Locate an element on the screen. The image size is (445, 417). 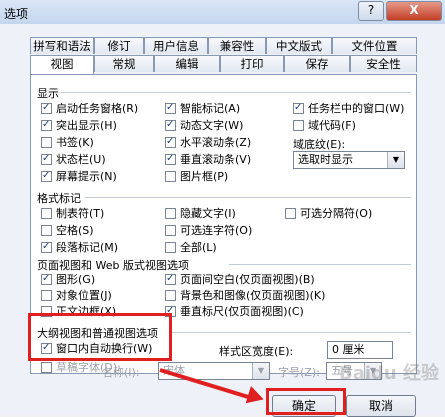
checkbox-background-colors: 背景色和图像(仅页面视图)(K) is located at coordinates (245, 296).